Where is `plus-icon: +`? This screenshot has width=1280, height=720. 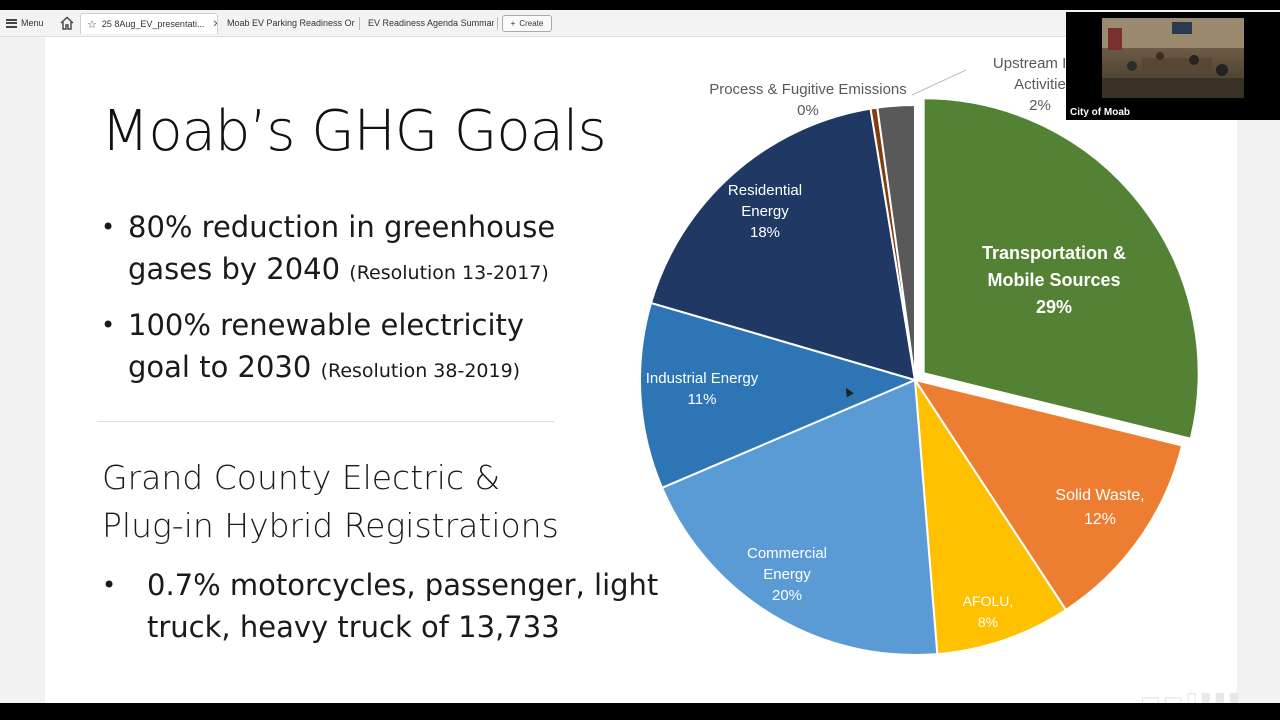 plus-icon: + is located at coordinates (513, 23).